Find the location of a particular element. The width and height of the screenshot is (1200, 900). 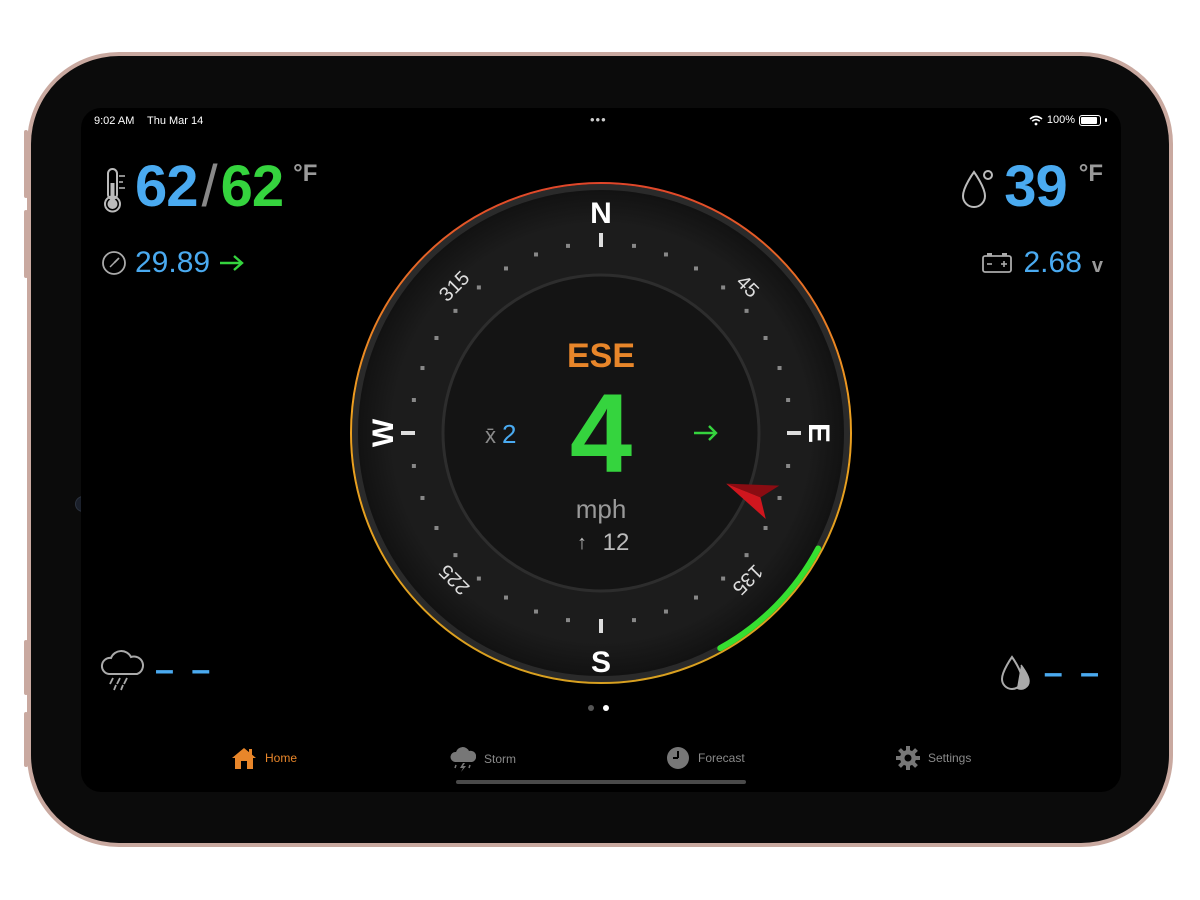

status-indicators: 100% is located at coordinates (1068, 120).